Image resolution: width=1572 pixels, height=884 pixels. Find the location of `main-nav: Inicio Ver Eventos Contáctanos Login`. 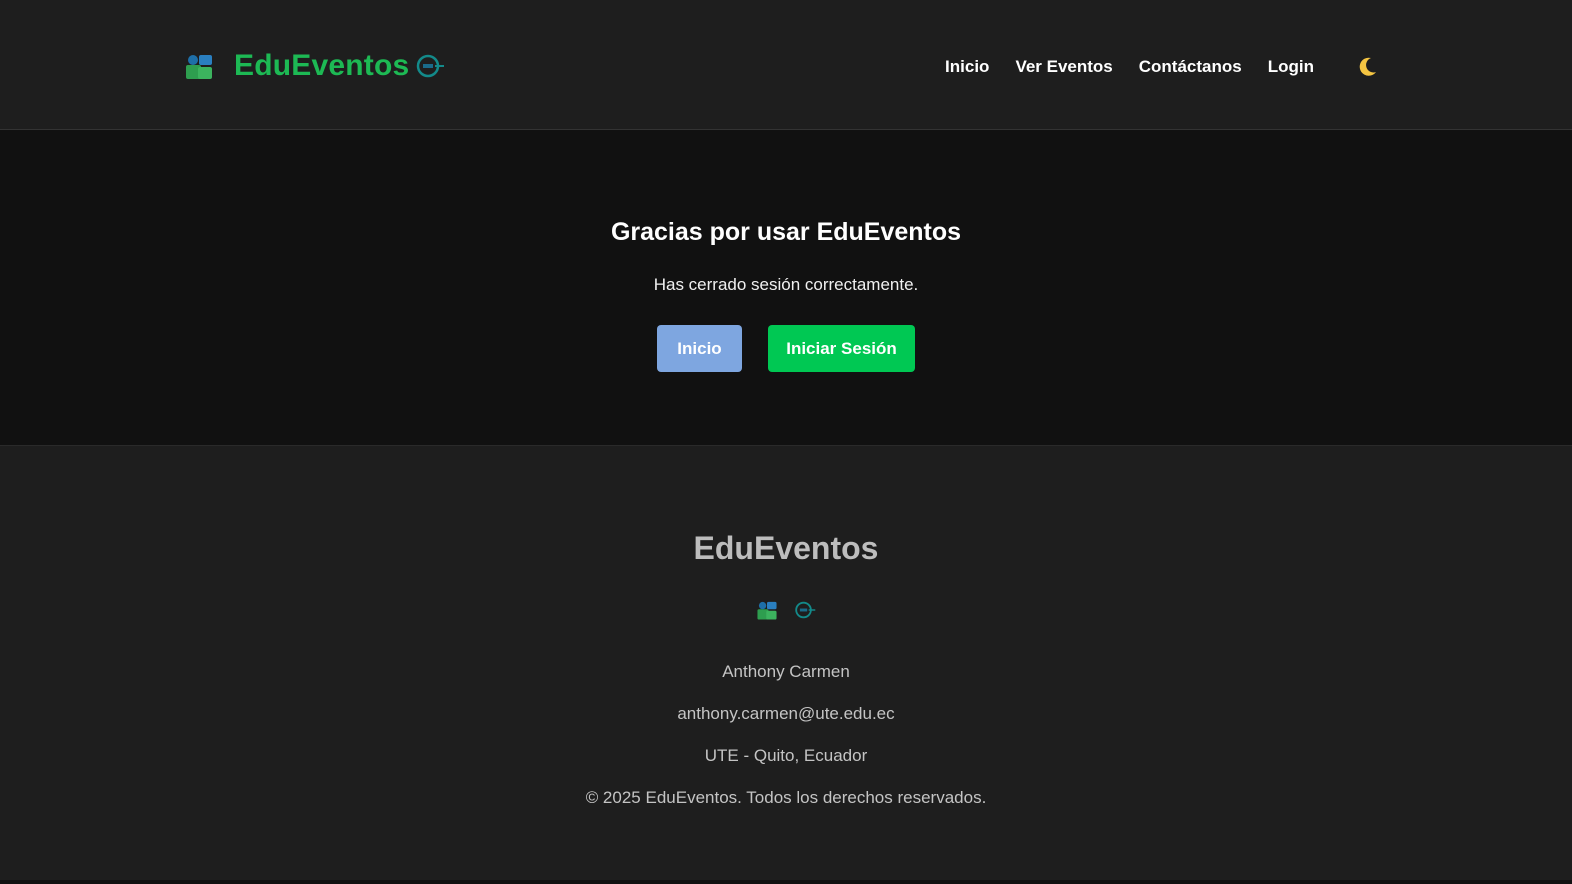

main-nav: Inicio Ver Eventos Contáctanos Login is located at coordinates (1162, 67).